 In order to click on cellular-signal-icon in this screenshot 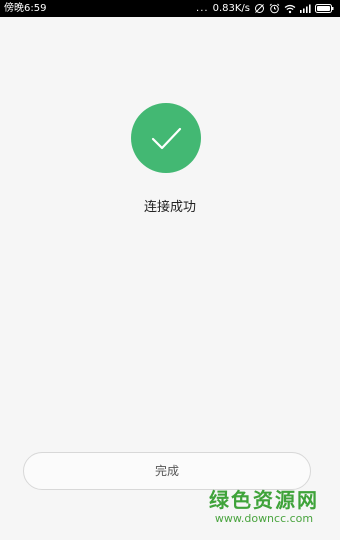, I will do `click(305, 8)`.